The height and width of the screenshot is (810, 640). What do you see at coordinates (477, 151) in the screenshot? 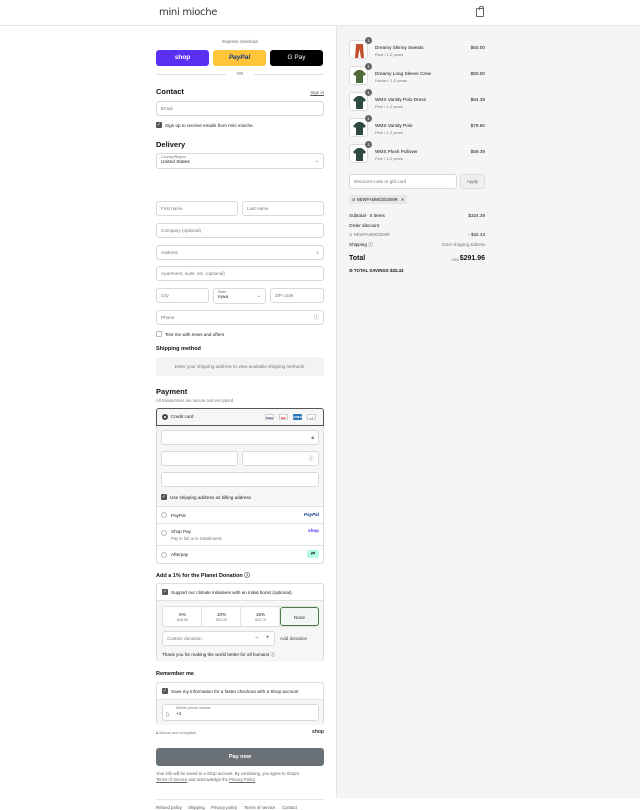
I see `product-price: $59.39` at bounding box center [477, 151].